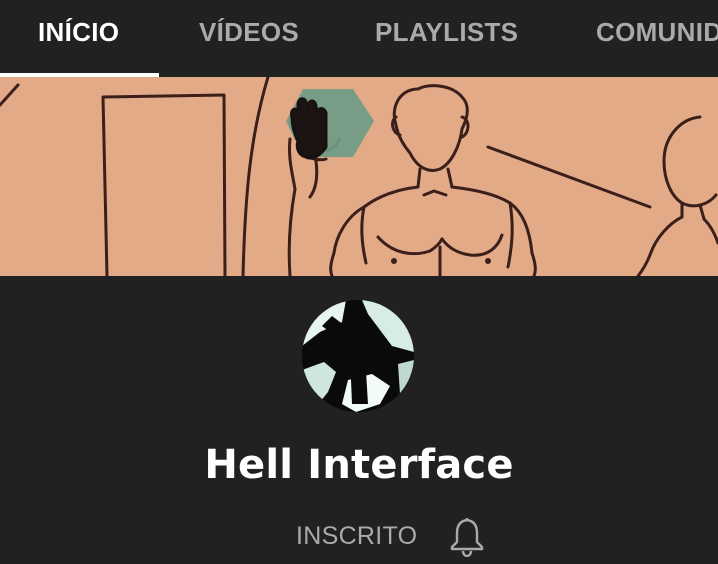  Describe the element at coordinates (356, 536) in the screenshot. I see `subscribed-button: INSCRITO` at that location.